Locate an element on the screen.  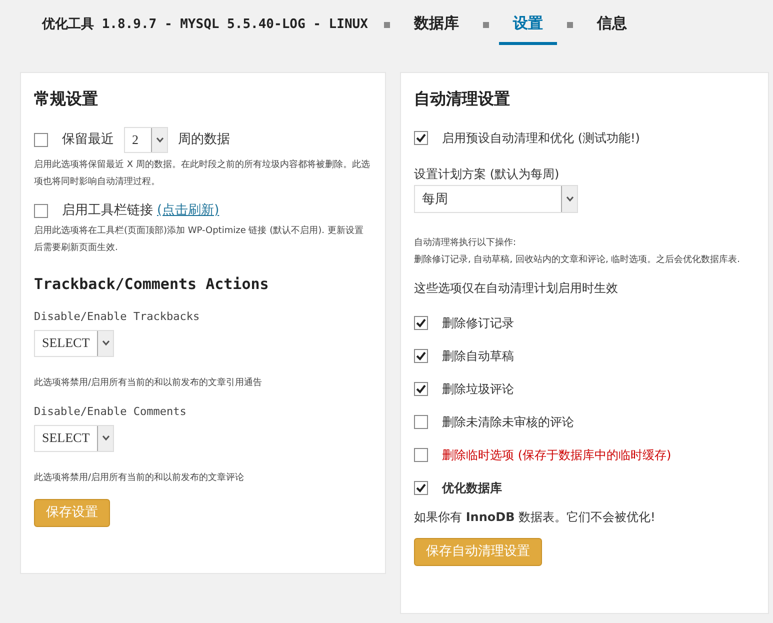
option-label: 优化数据库 is located at coordinates (472, 488).